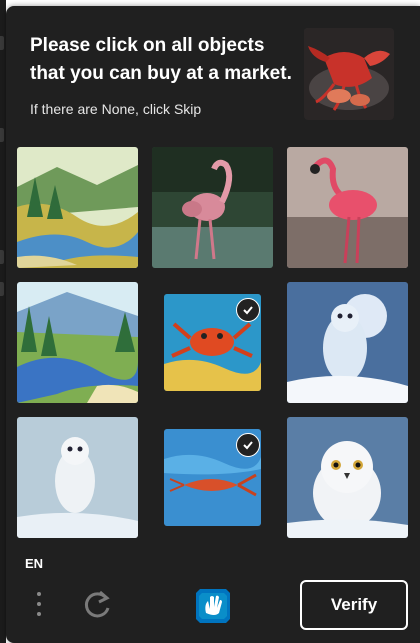 The height and width of the screenshot is (643, 420). I want to click on refresh-icon, so click(97, 605).